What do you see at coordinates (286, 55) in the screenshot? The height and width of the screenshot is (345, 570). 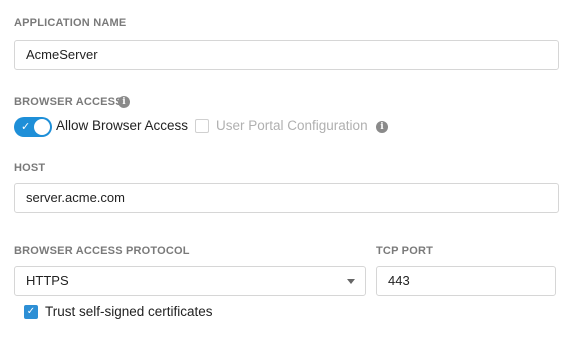 I see `application-name-input: AcmeServer` at bounding box center [286, 55].